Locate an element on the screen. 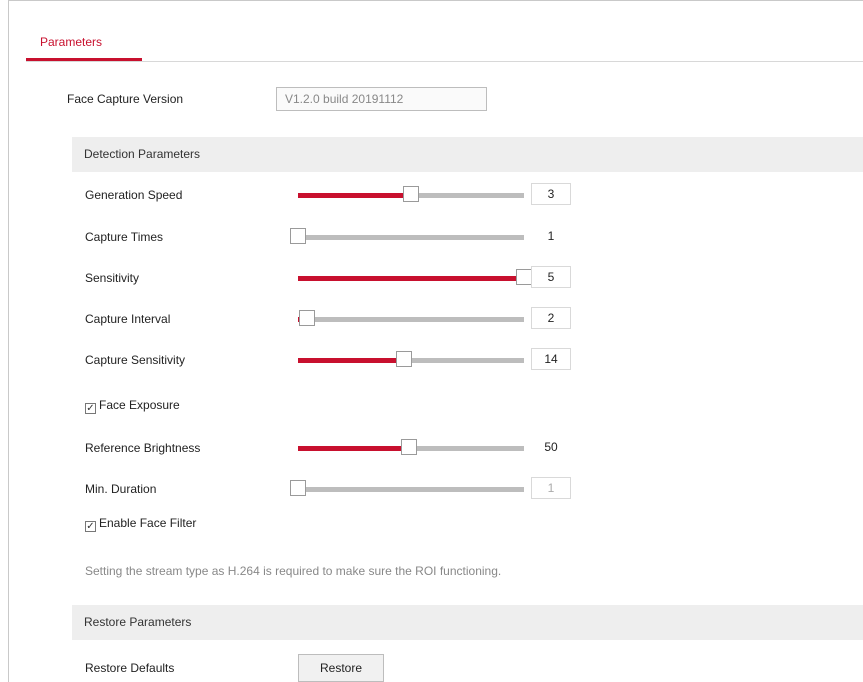 The width and height of the screenshot is (863, 682). slider-value-input: 50 is located at coordinates (551, 447).